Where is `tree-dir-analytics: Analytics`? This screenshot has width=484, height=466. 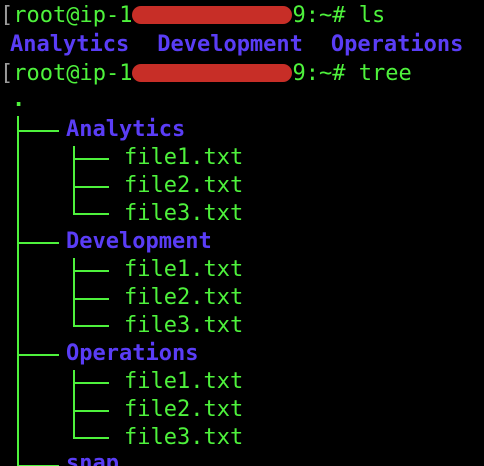 tree-dir-analytics: Analytics is located at coordinates (126, 129).